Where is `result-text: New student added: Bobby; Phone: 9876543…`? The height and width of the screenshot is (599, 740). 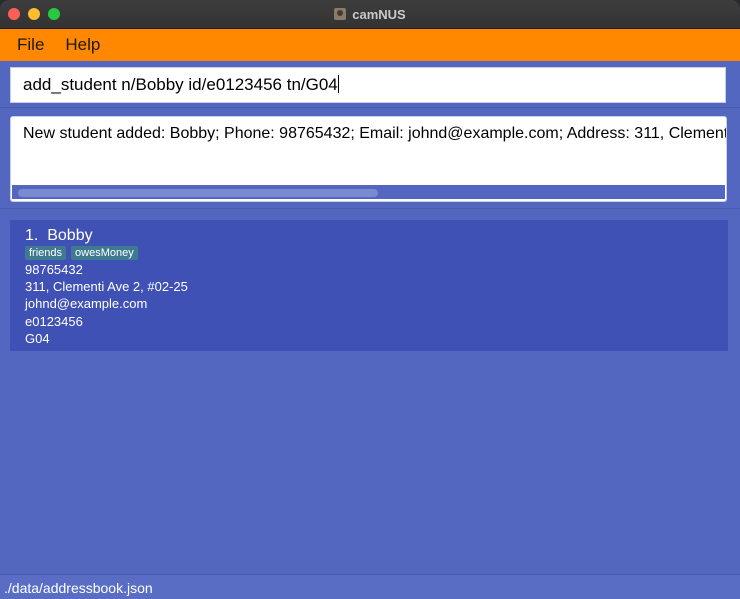
result-text: New student added: Bobby; Phone: 9876543… is located at coordinates (375, 133).